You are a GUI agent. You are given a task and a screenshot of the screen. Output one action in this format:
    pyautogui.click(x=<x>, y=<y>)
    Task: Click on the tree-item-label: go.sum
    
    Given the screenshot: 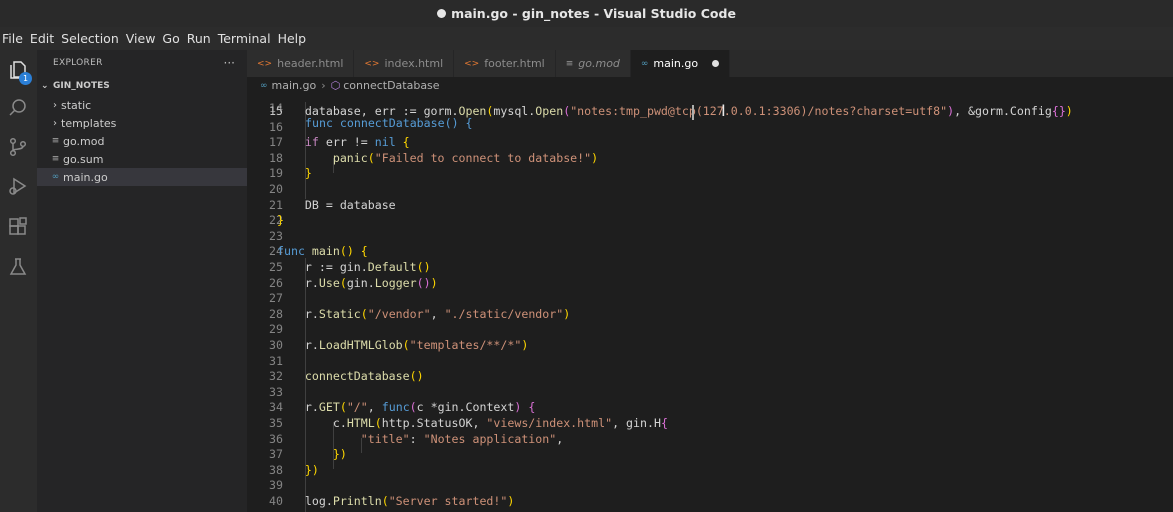 What is the action you would take?
    pyautogui.click(x=83, y=159)
    